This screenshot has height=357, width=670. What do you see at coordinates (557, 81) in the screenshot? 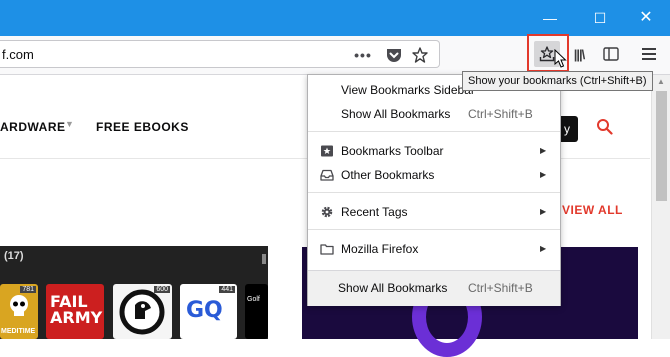
I see `tooltip: Show your bookmarks (Ctrl+Shift+B)` at bounding box center [557, 81].